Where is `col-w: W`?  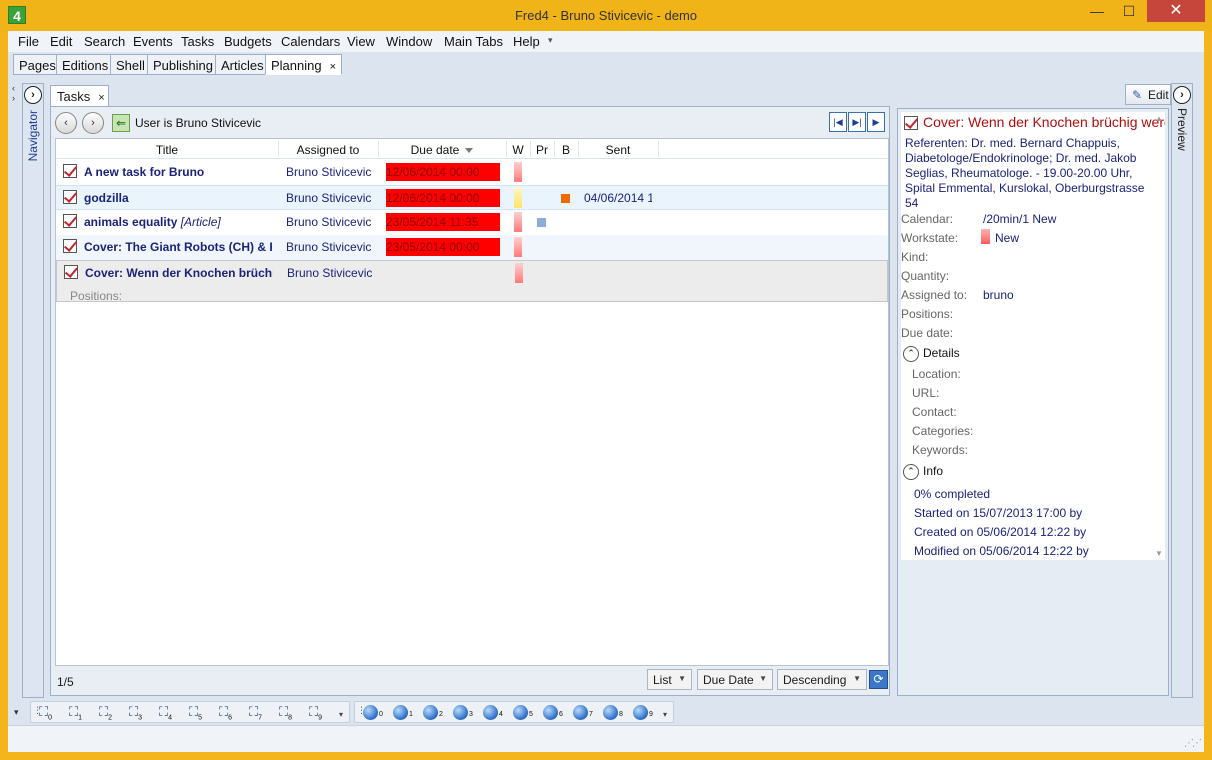
col-w: W is located at coordinates (518, 150).